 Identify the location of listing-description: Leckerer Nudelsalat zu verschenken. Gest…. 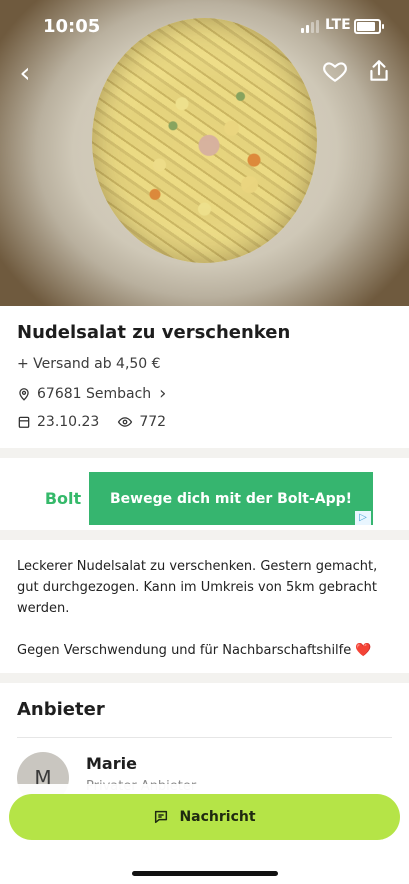
(197, 608).